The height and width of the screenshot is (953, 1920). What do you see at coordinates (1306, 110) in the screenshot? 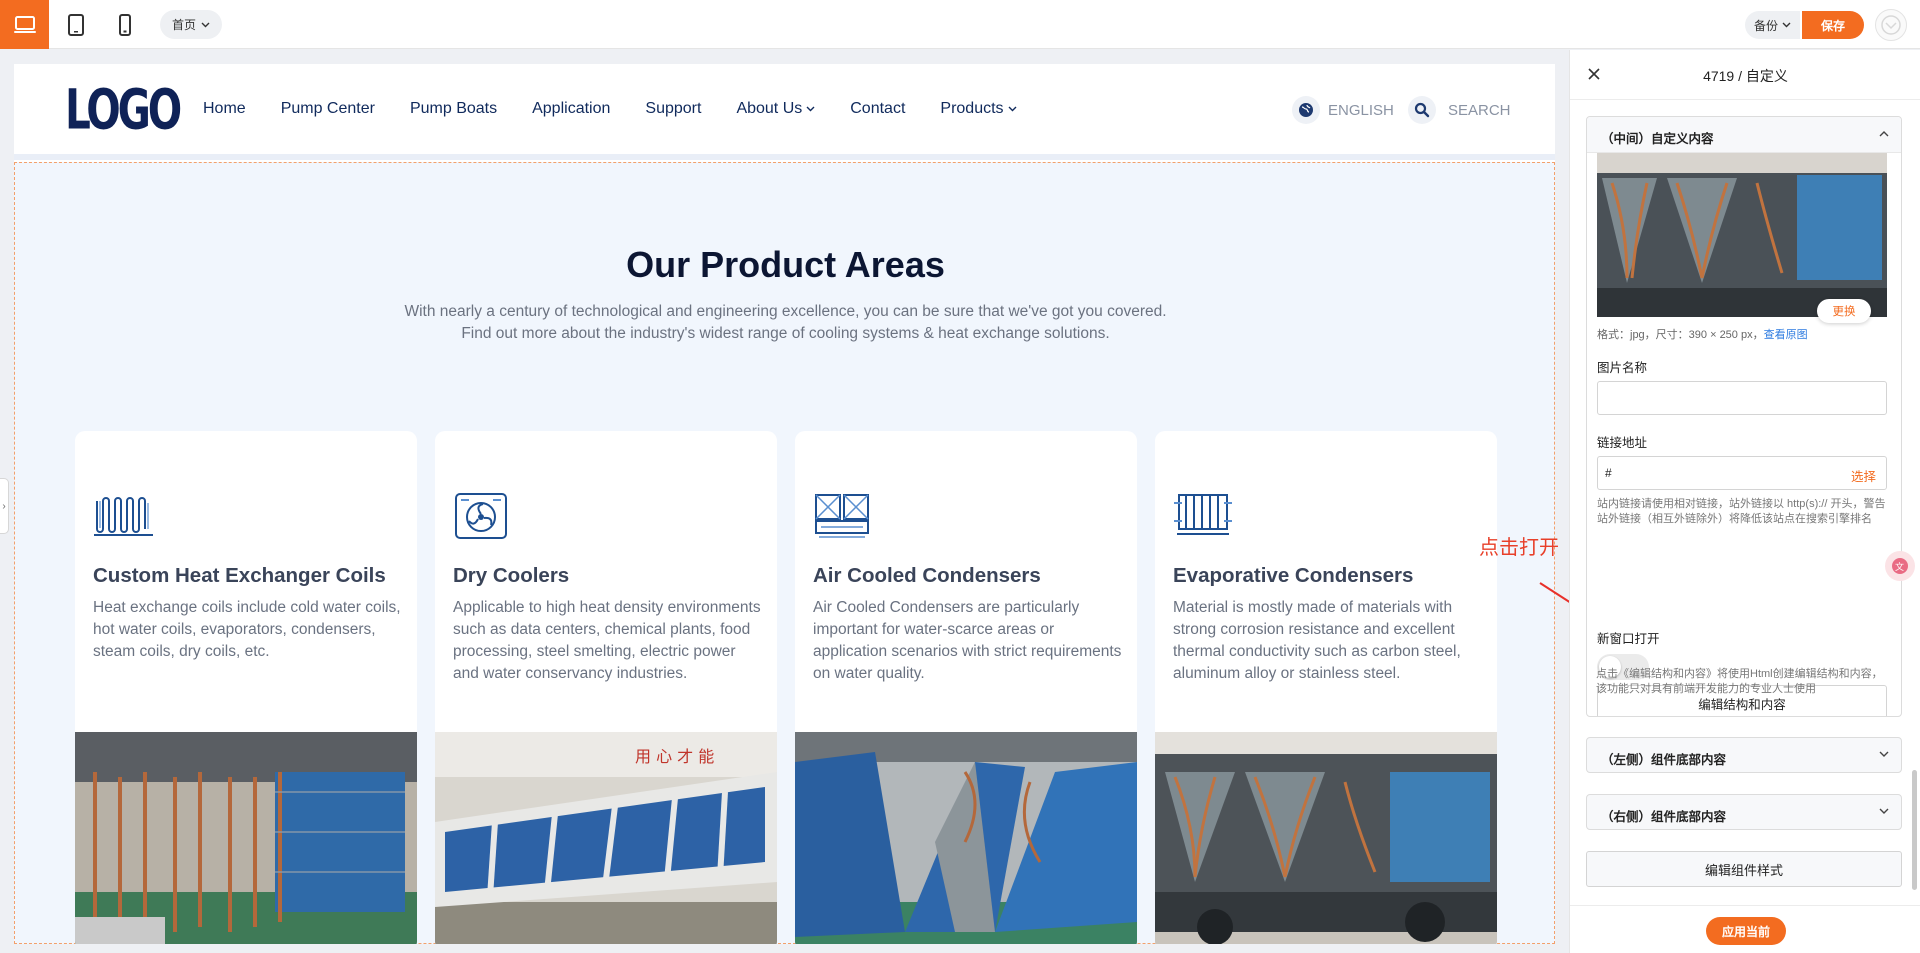
I see `globe-icon` at bounding box center [1306, 110].